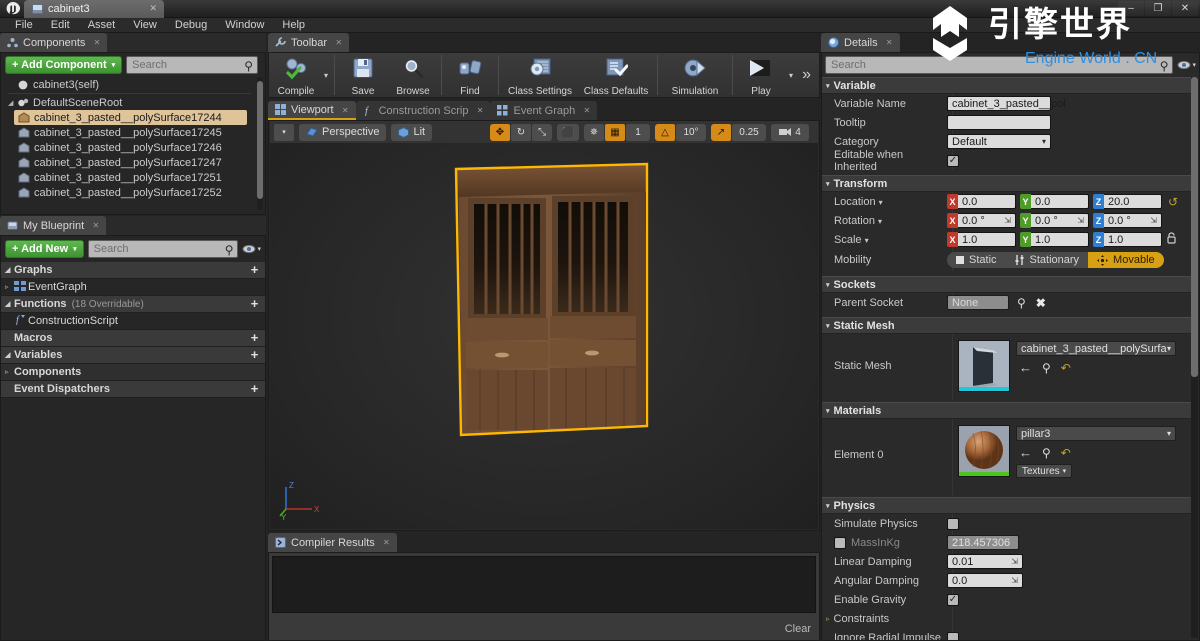 The image size is (1200, 641). I want to click on camera-mode-button: Perspective, so click(343, 132).